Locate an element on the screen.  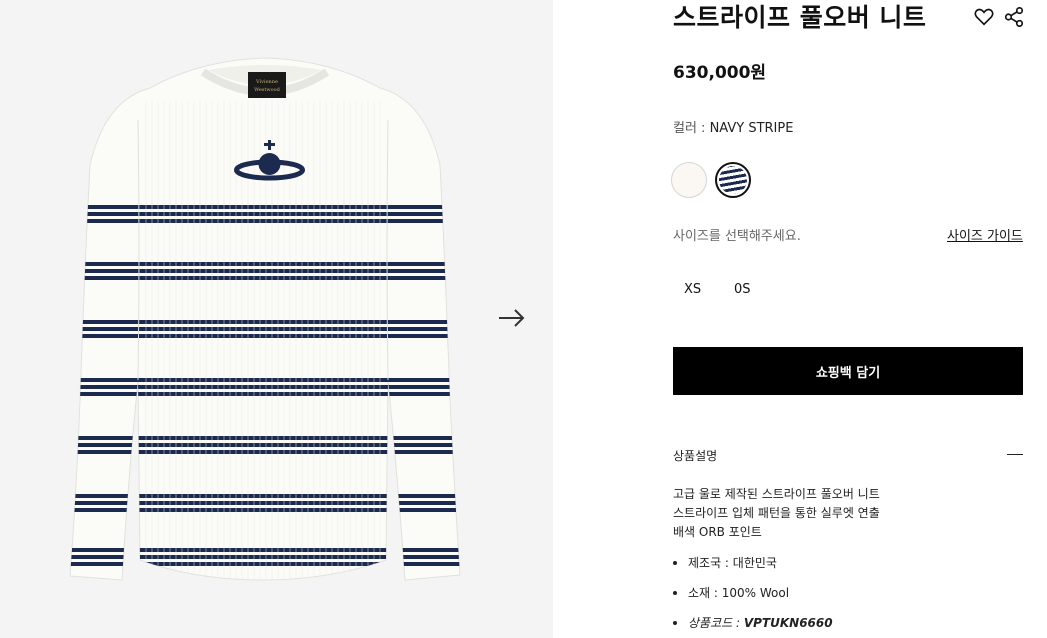
color-swatch-ivory is located at coordinates (689, 180).